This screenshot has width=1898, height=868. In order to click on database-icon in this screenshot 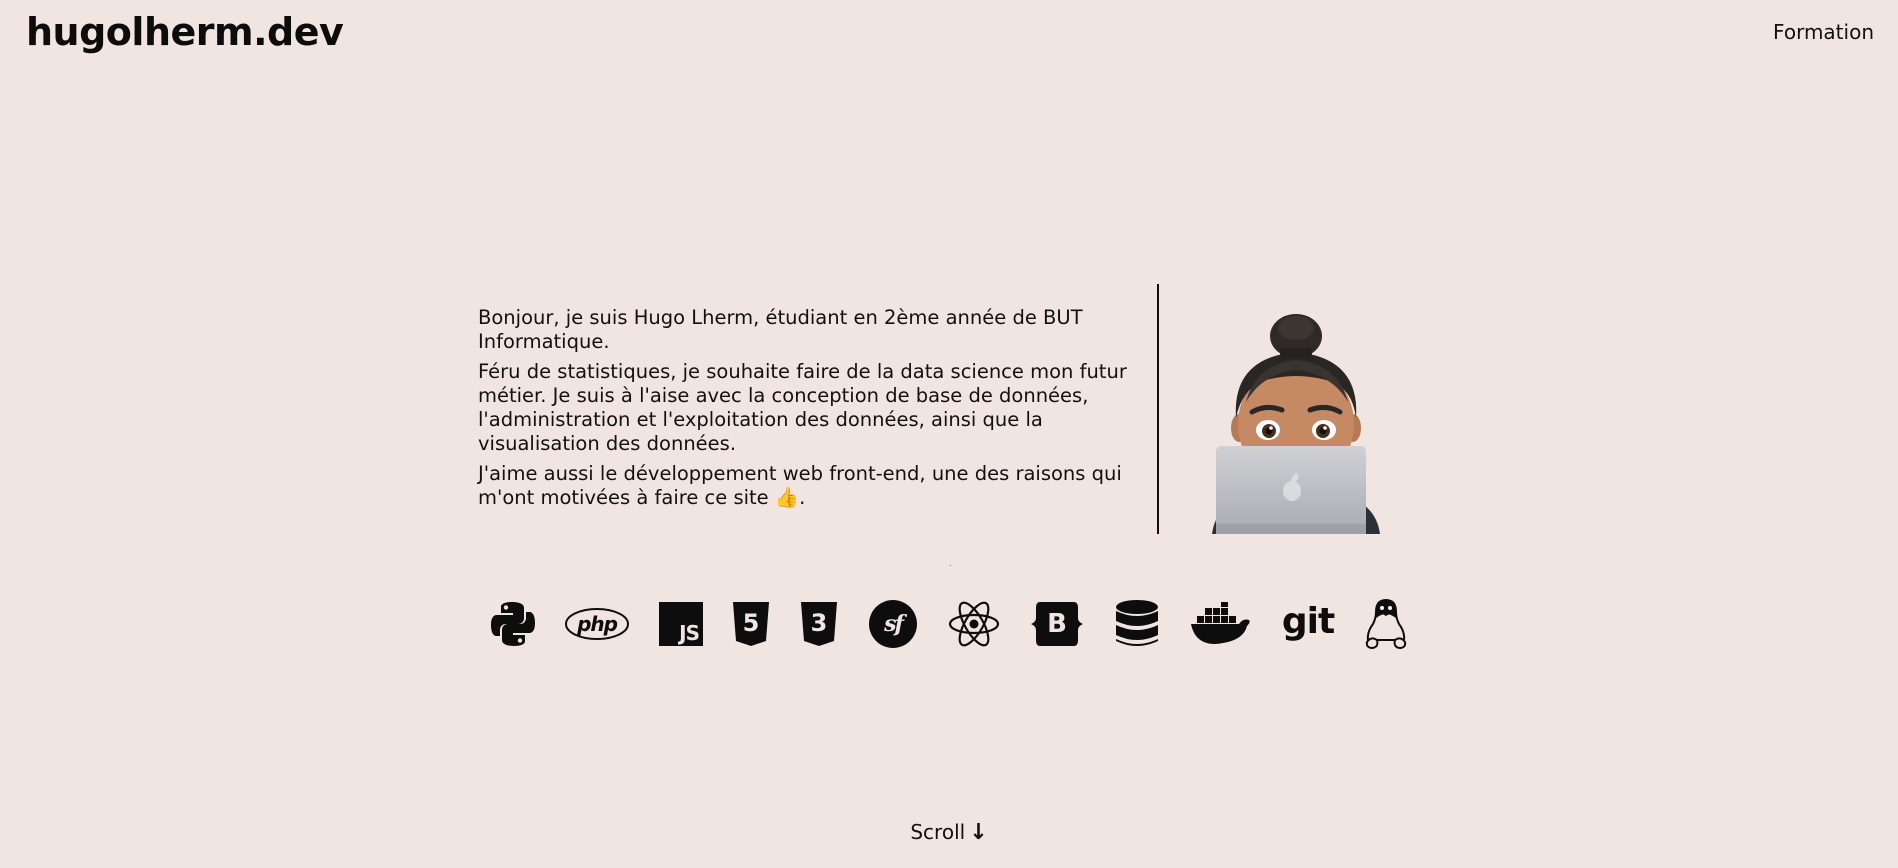, I will do `click(1137, 624)`.